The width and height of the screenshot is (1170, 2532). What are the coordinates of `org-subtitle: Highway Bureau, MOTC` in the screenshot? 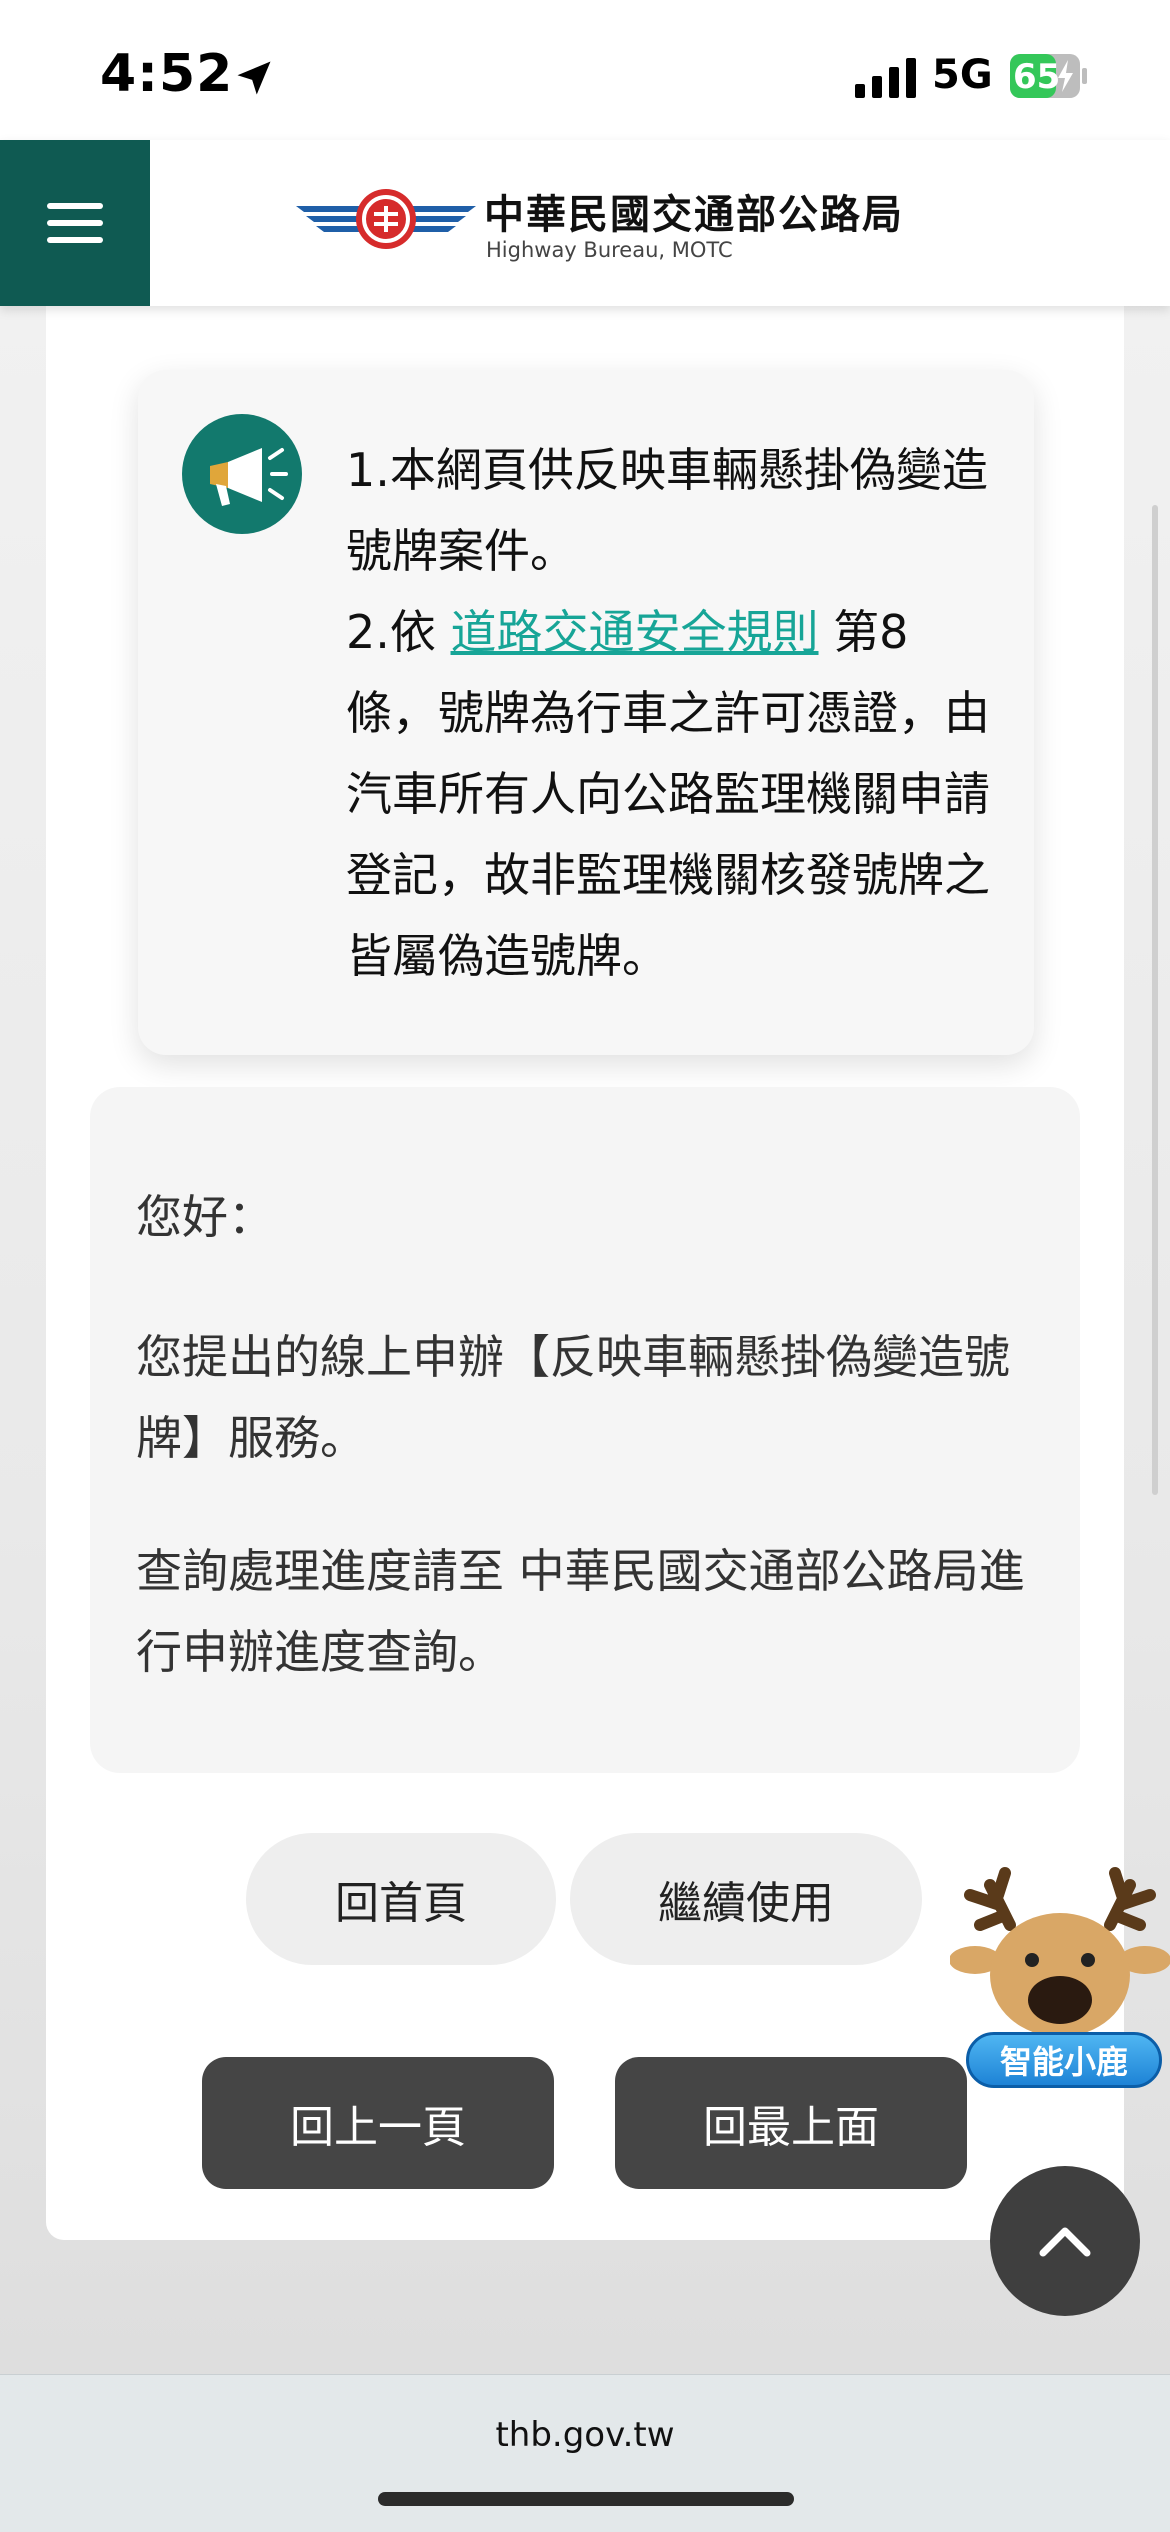 It's located at (609, 250).